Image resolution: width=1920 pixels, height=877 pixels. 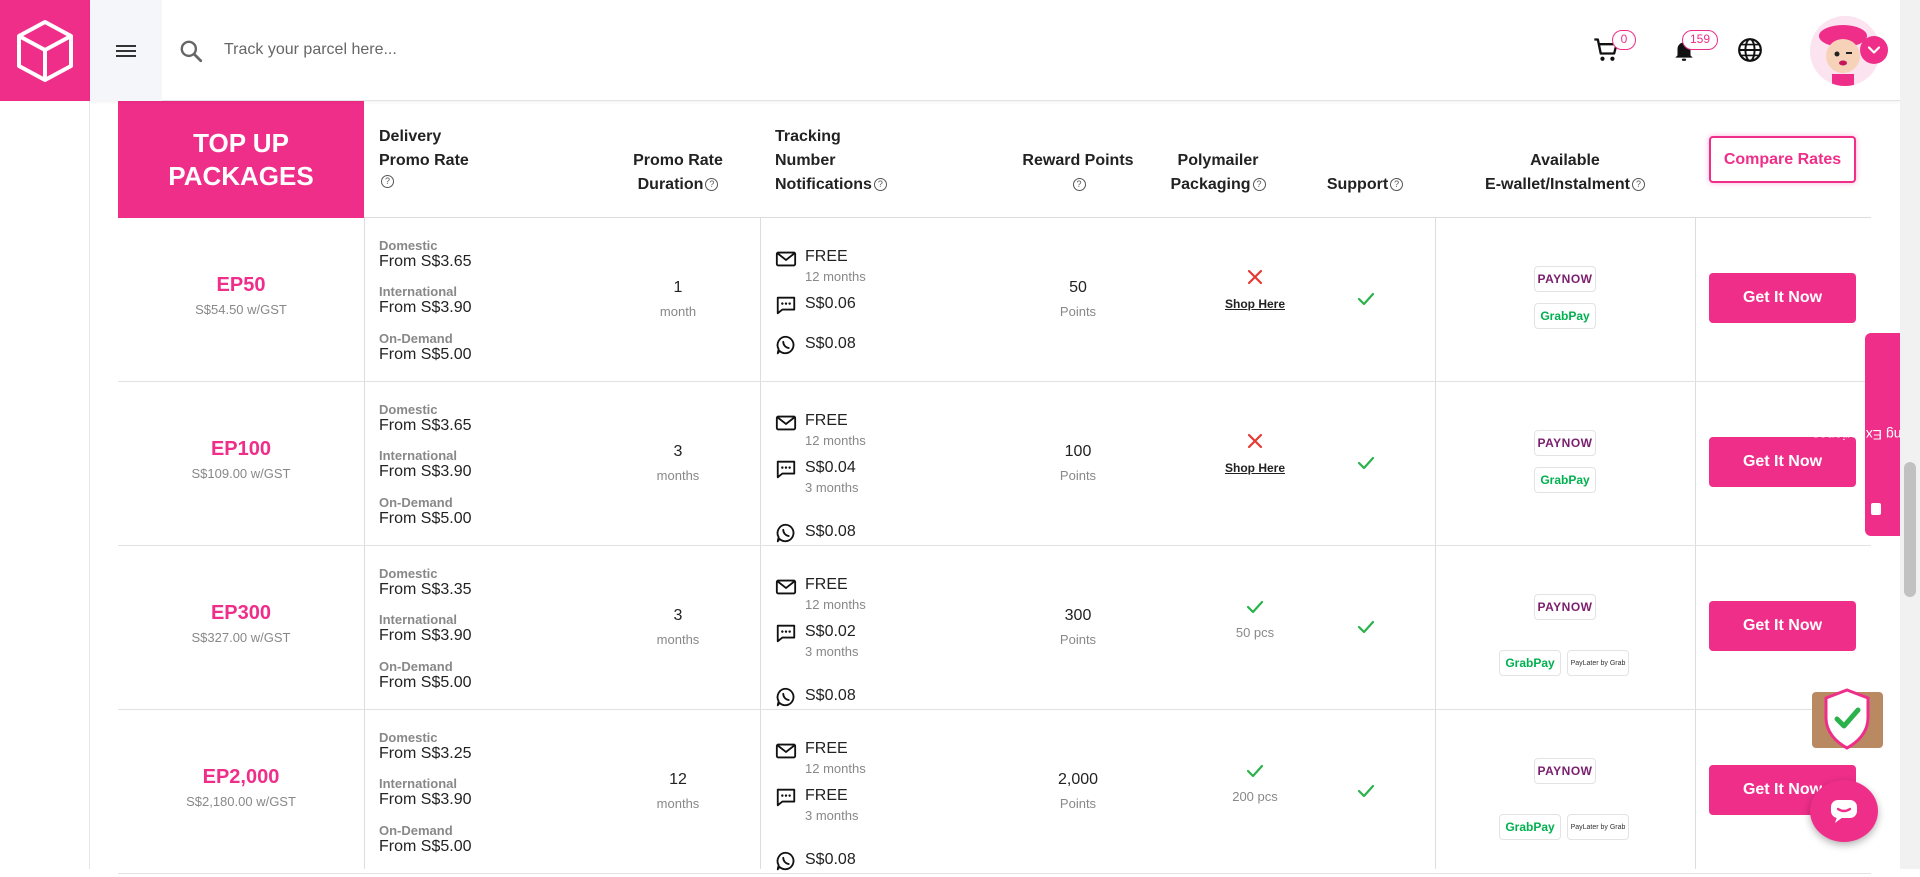 What do you see at coordinates (241, 637) in the screenshot?
I see `package-price: S$327.00 w/GST` at bounding box center [241, 637].